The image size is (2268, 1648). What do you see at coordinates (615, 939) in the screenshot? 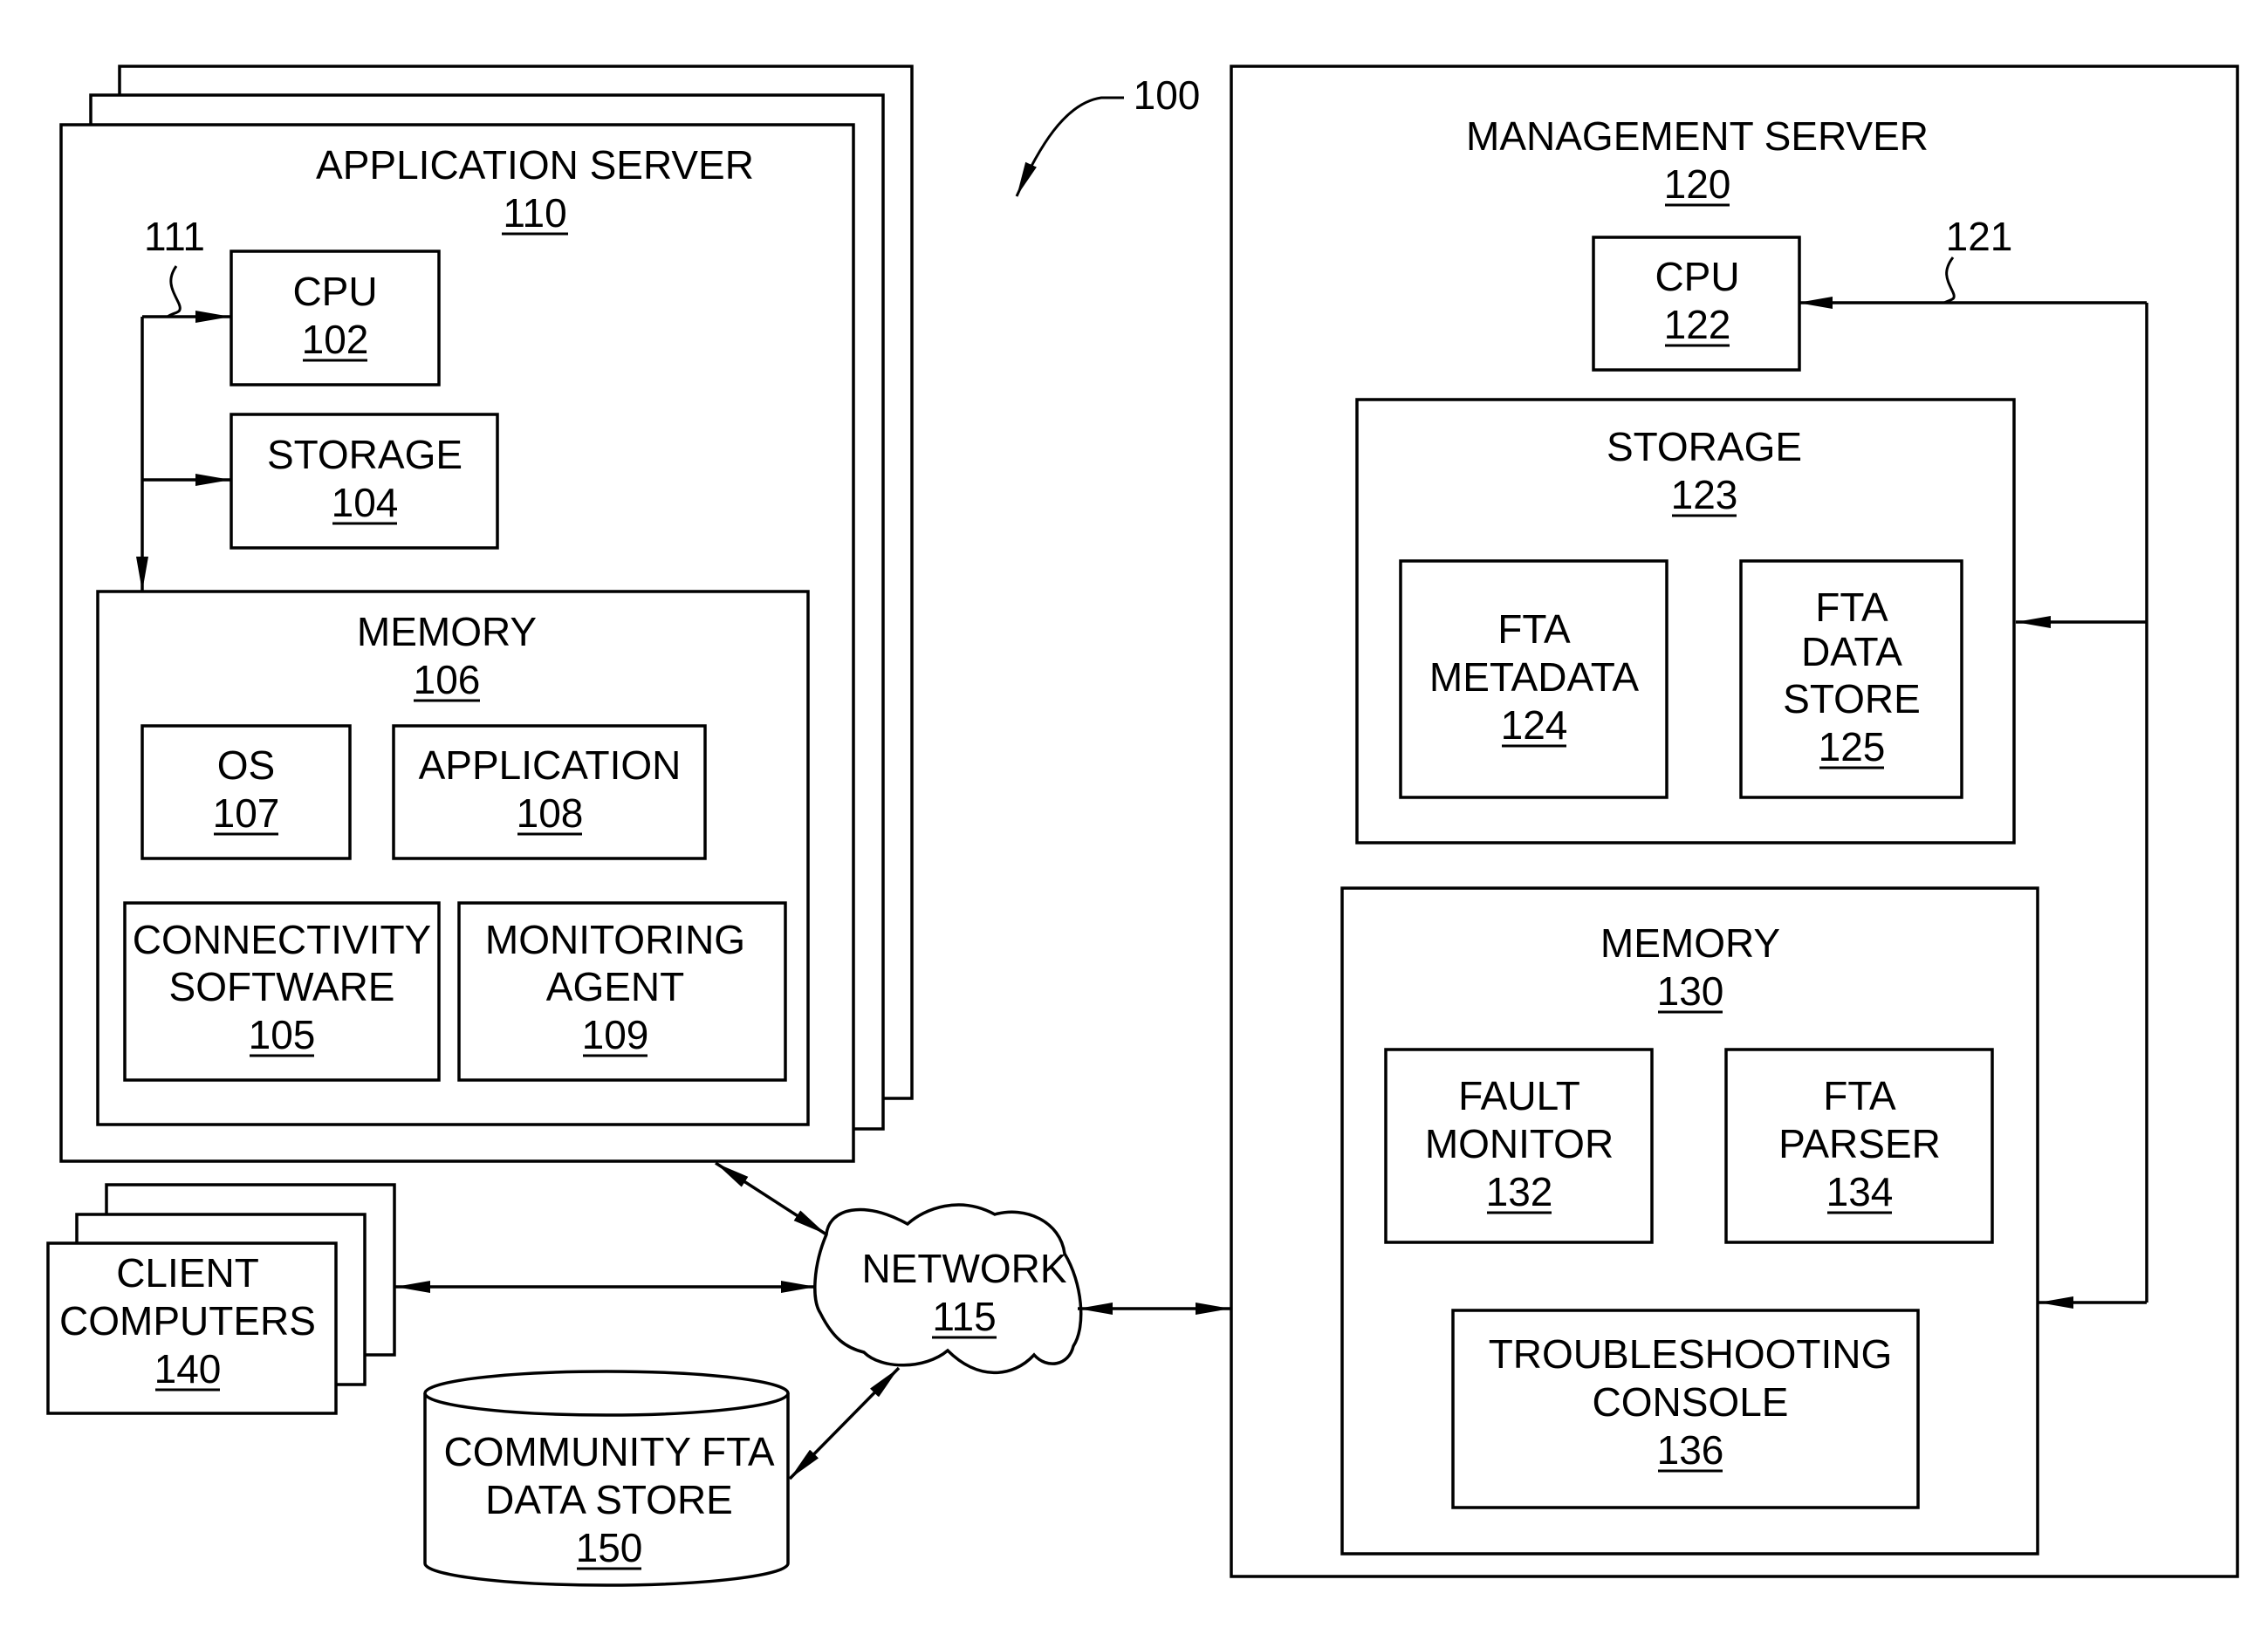
I see `monitoring-label-1: MONITORING` at bounding box center [615, 939].